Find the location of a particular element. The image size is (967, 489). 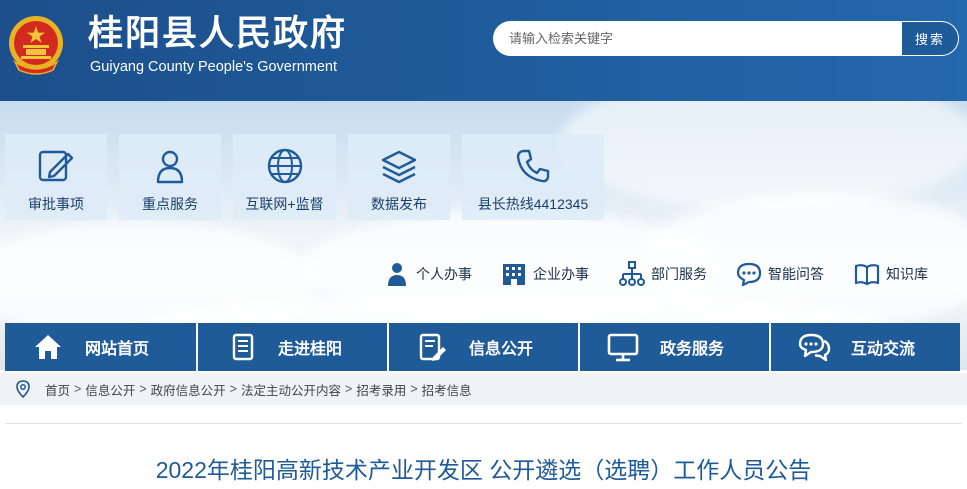

tile-internet-supervision: 互联网+监督 is located at coordinates (284, 177).